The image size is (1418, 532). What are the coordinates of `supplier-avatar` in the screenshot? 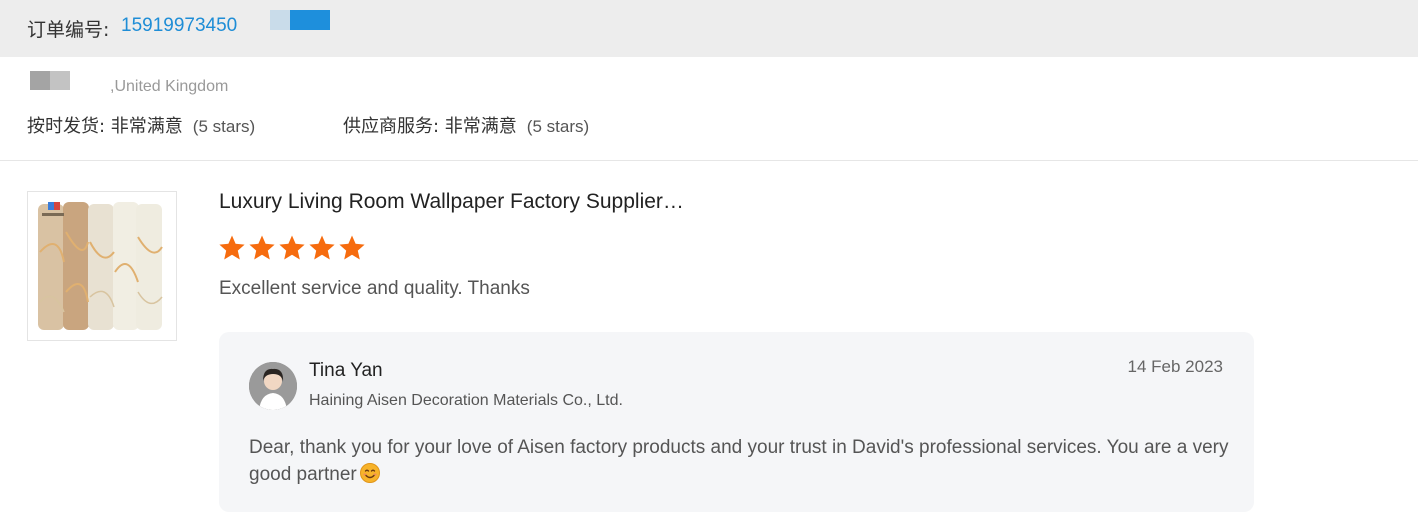 It's located at (273, 386).